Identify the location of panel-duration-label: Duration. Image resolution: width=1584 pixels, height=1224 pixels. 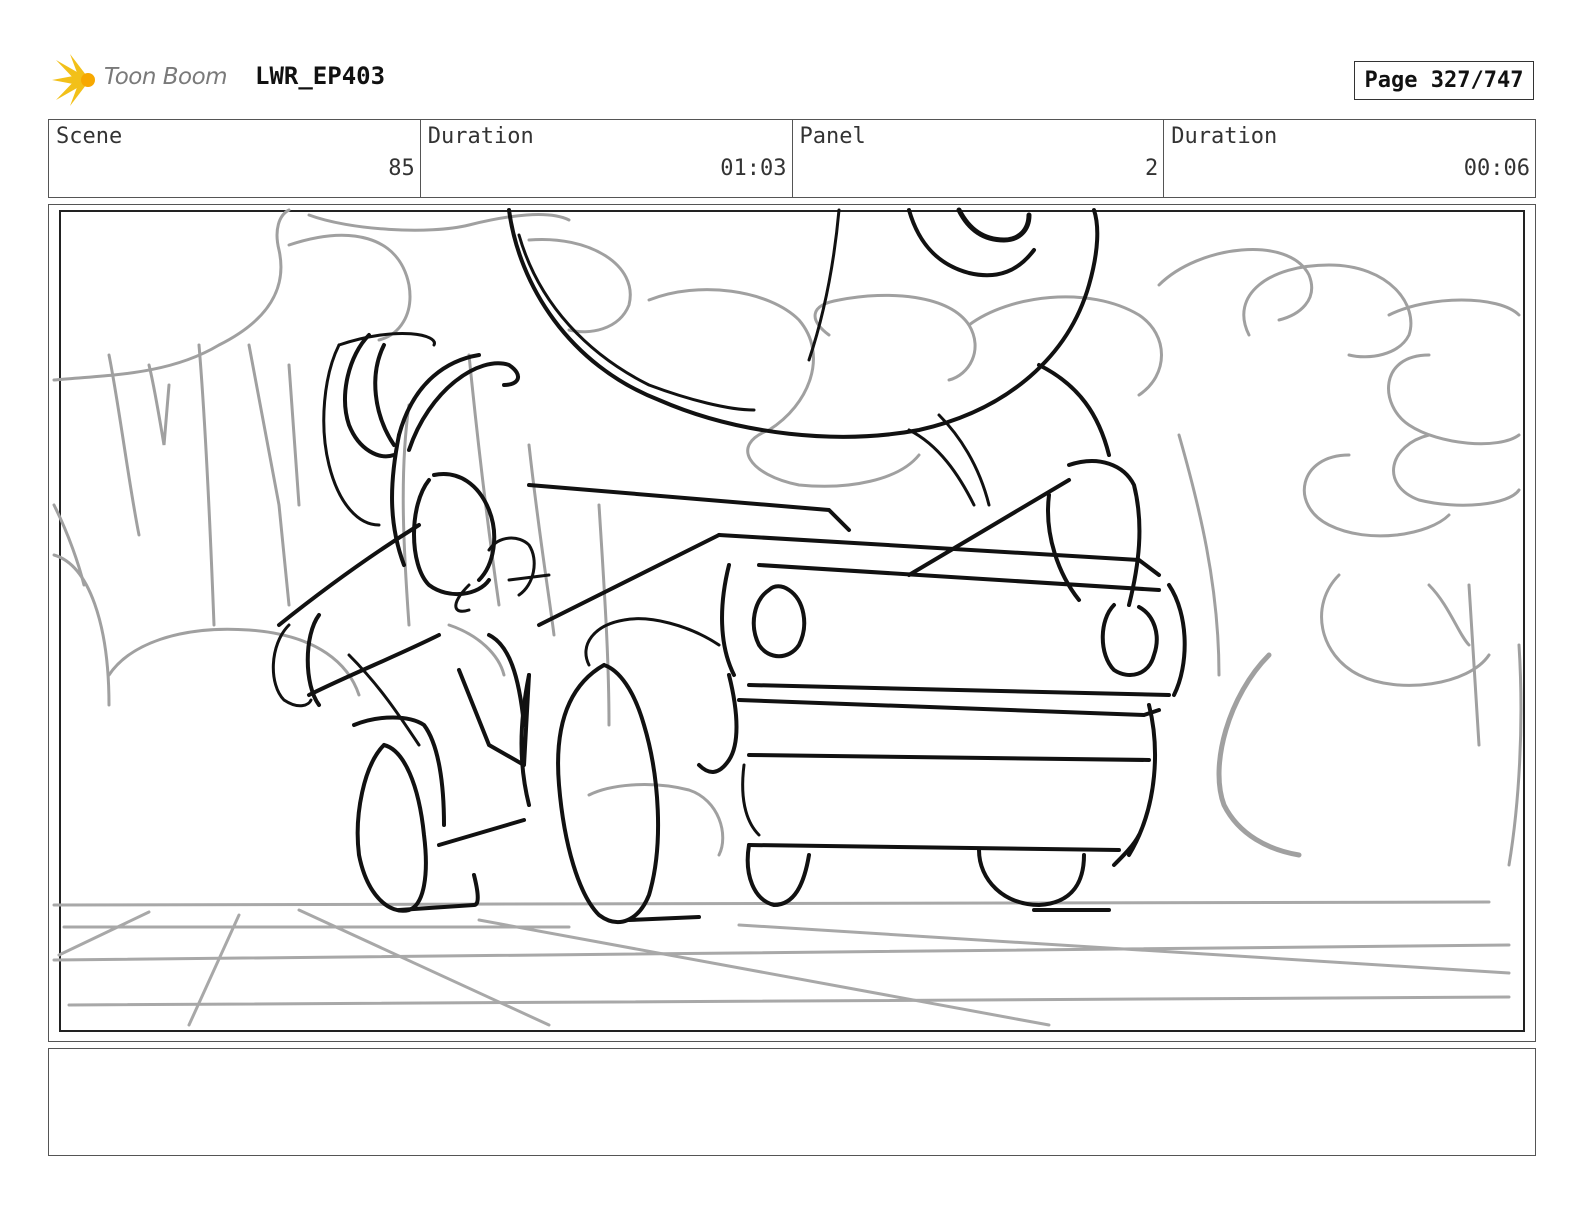
(1224, 136).